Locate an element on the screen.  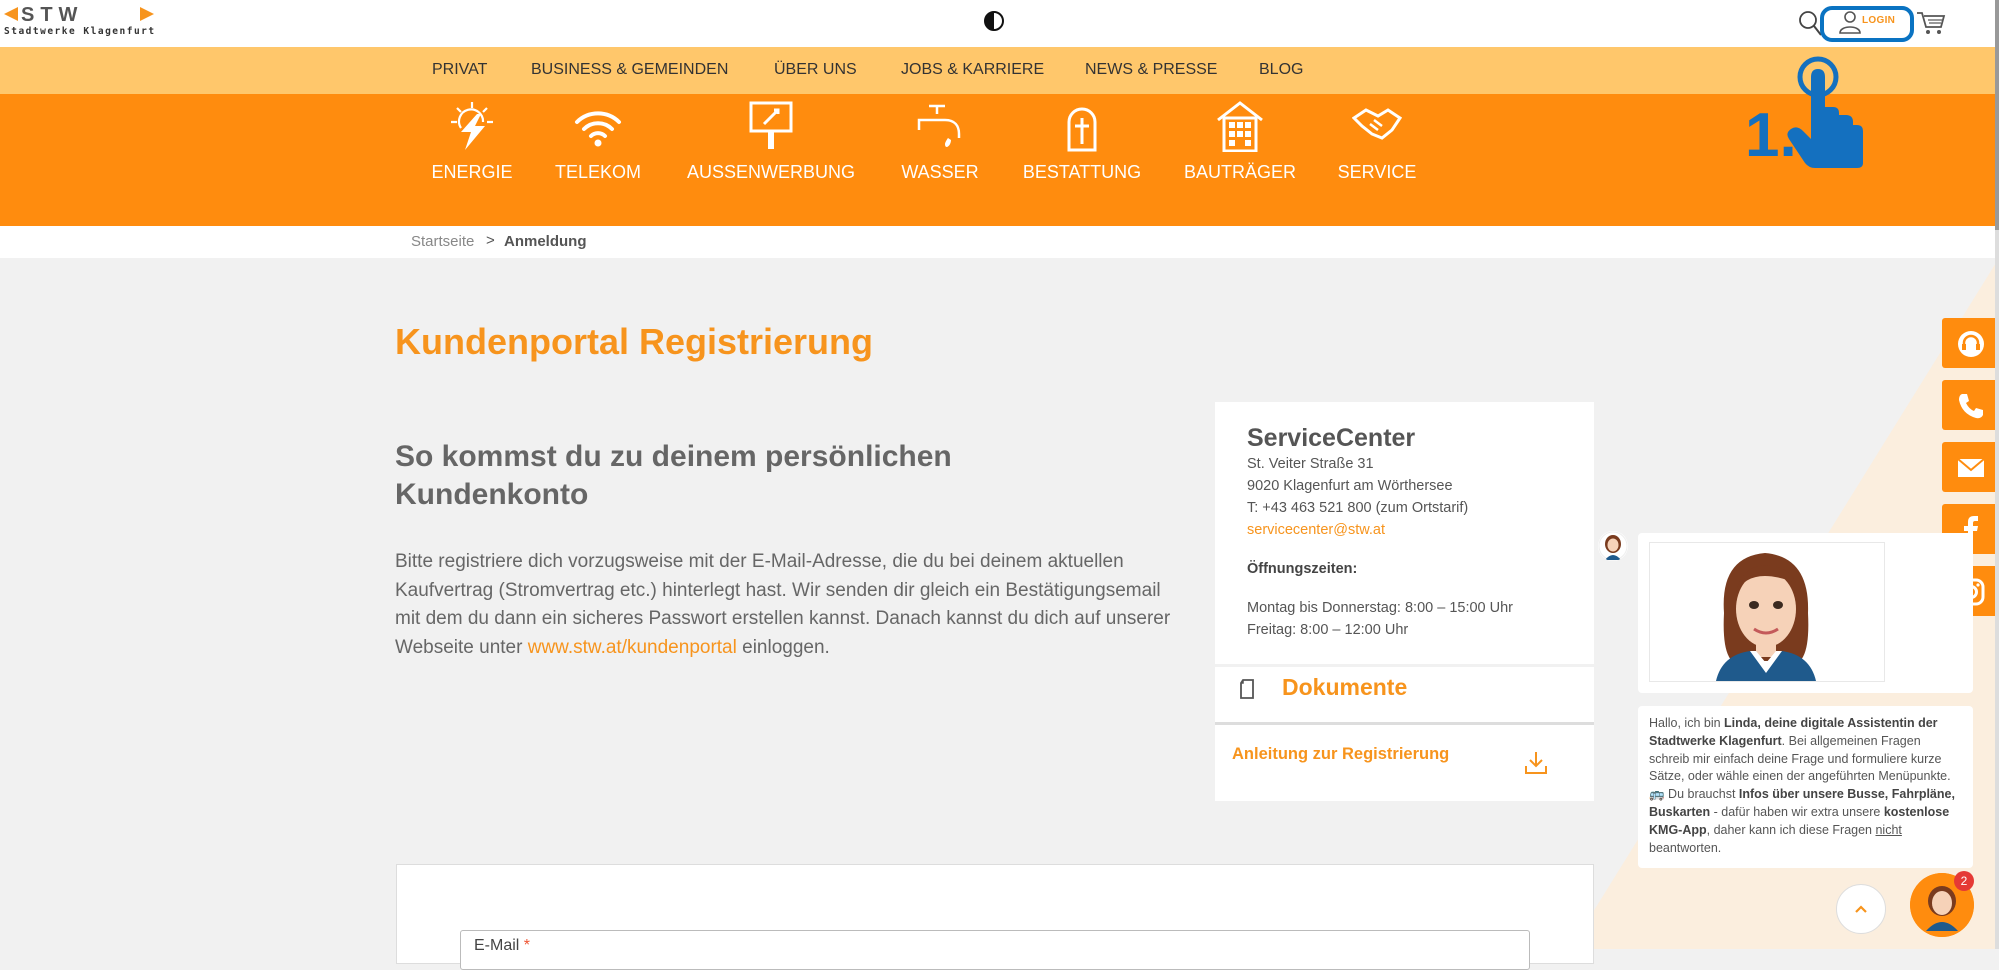
breadcrumb is located at coordinates (997, 242).